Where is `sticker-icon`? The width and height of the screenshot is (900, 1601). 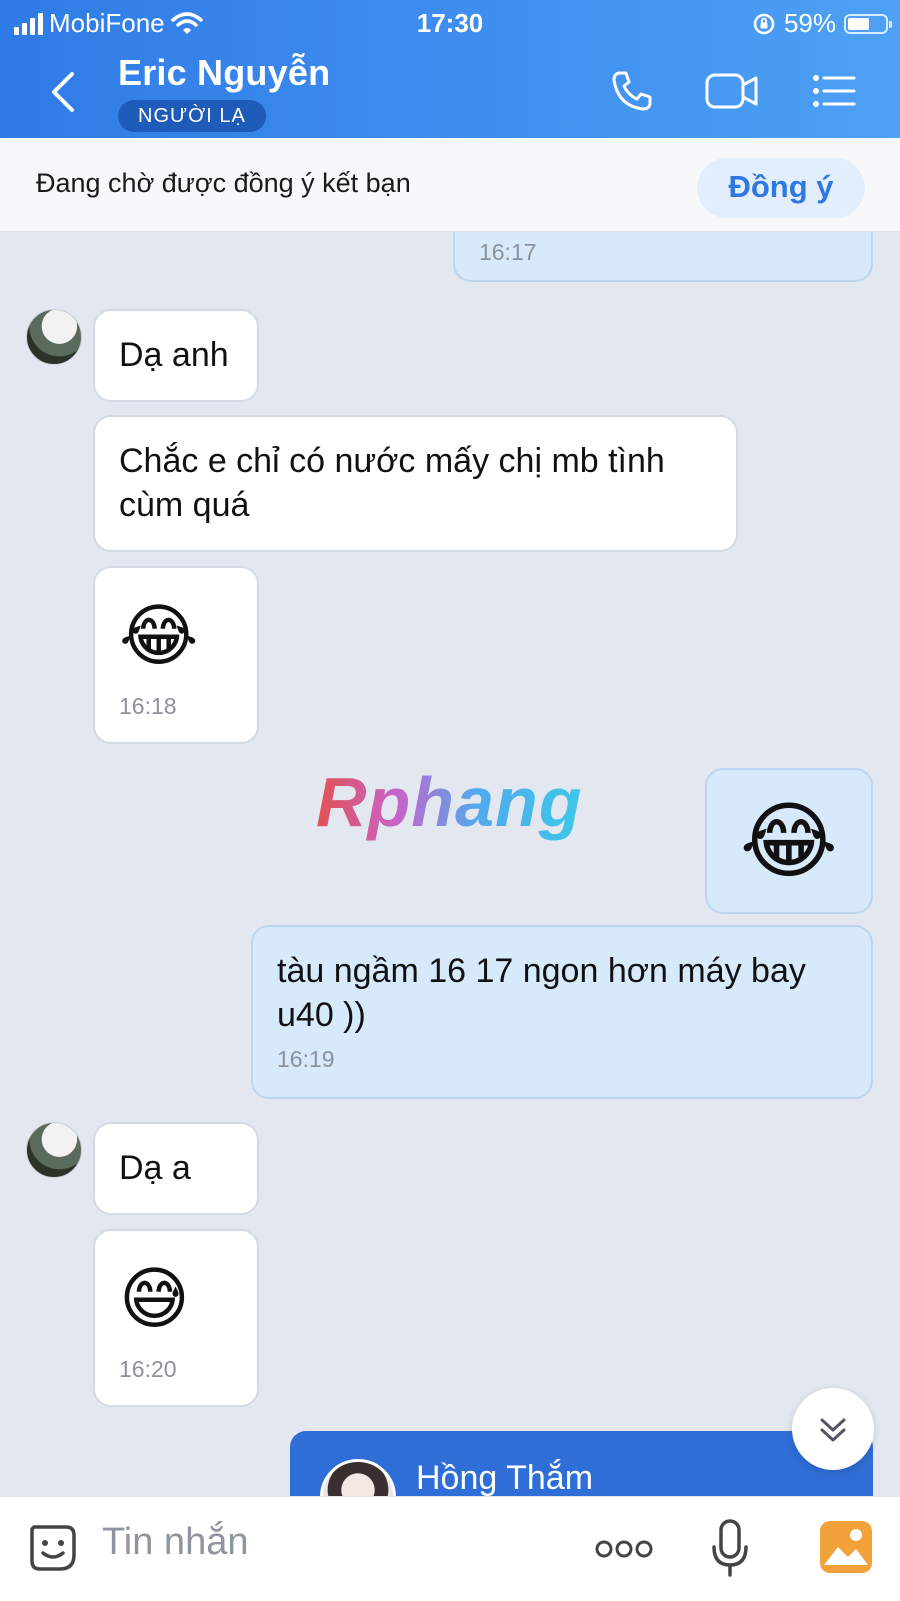
sticker-icon is located at coordinates (53, 1548).